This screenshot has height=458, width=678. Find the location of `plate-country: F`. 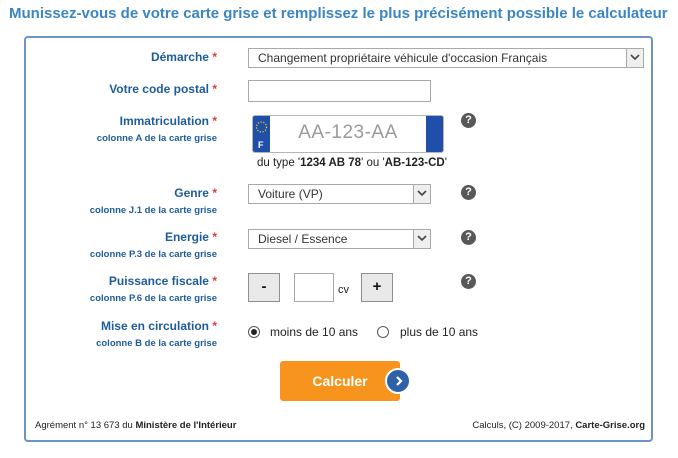

plate-country: F is located at coordinates (261, 145).